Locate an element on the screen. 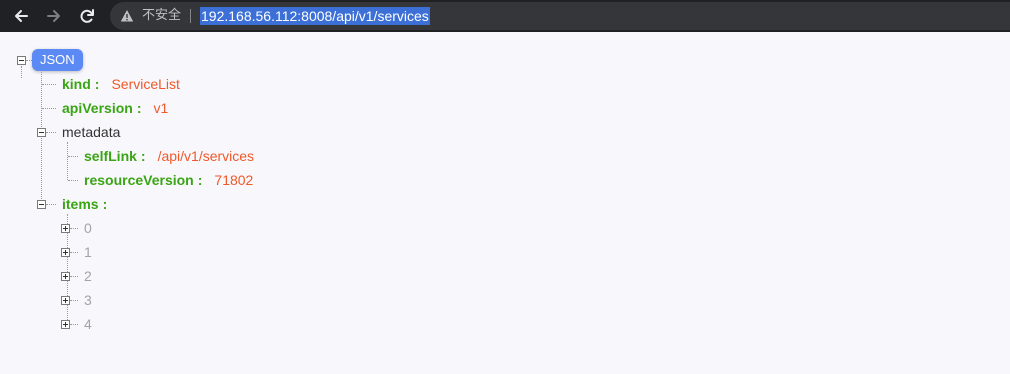 The height and width of the screenshot is (374, 1010). reload-icon is located at coordinates (87, 16).